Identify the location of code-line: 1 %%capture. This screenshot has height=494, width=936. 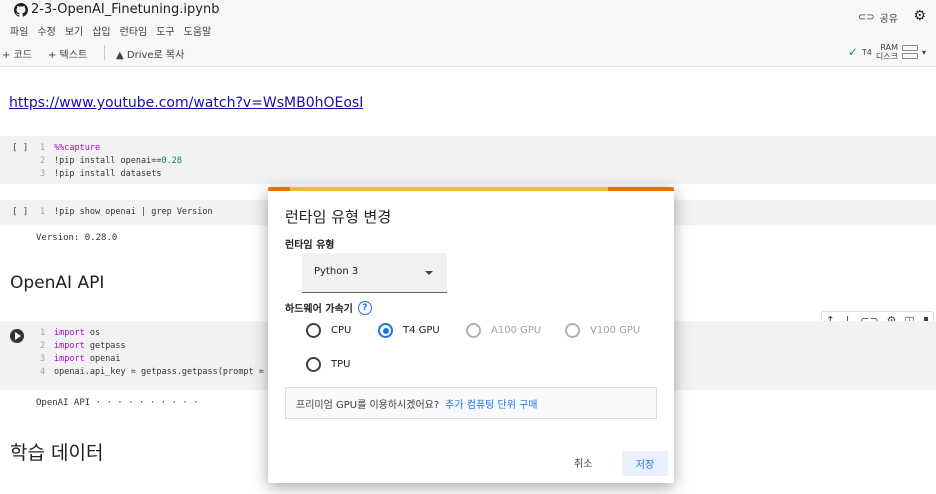
(111, 148).